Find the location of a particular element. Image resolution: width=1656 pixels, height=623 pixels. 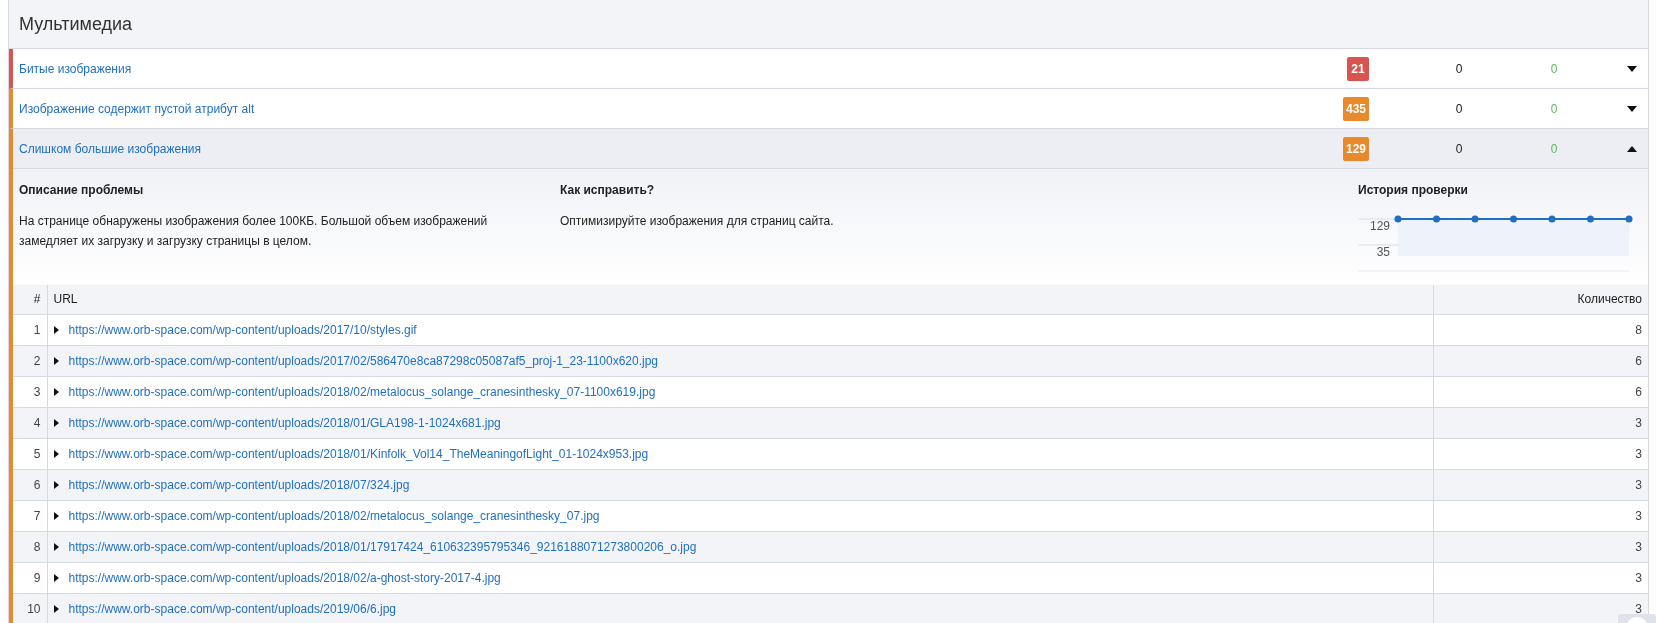

row-number: 10 is located at coordinates (30, 608).